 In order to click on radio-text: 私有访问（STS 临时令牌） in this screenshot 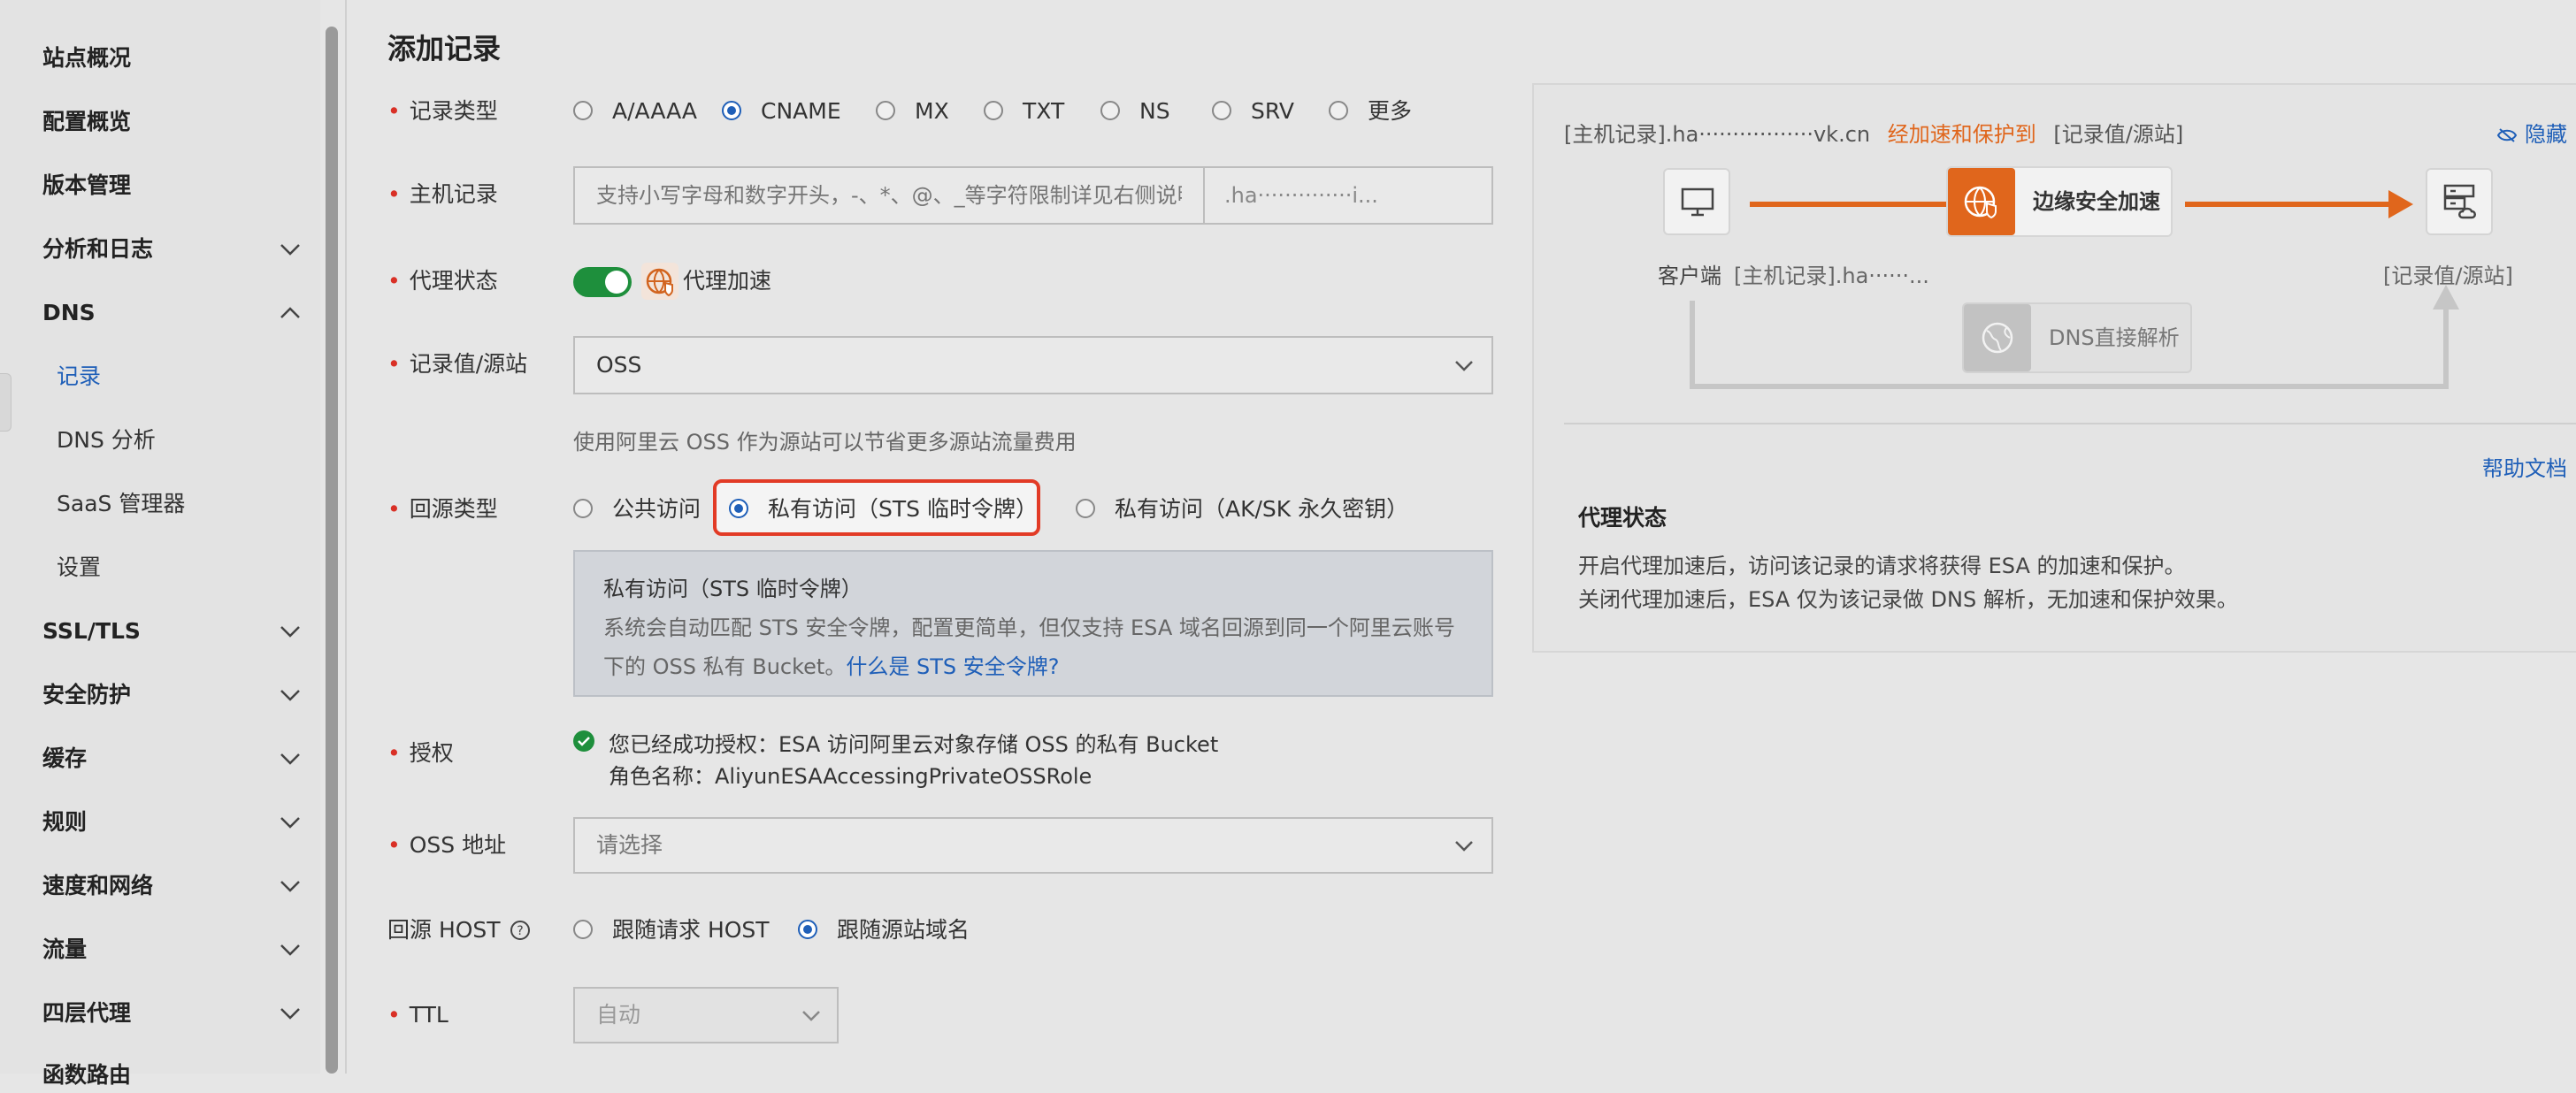, I will do `click(903, 509)`.